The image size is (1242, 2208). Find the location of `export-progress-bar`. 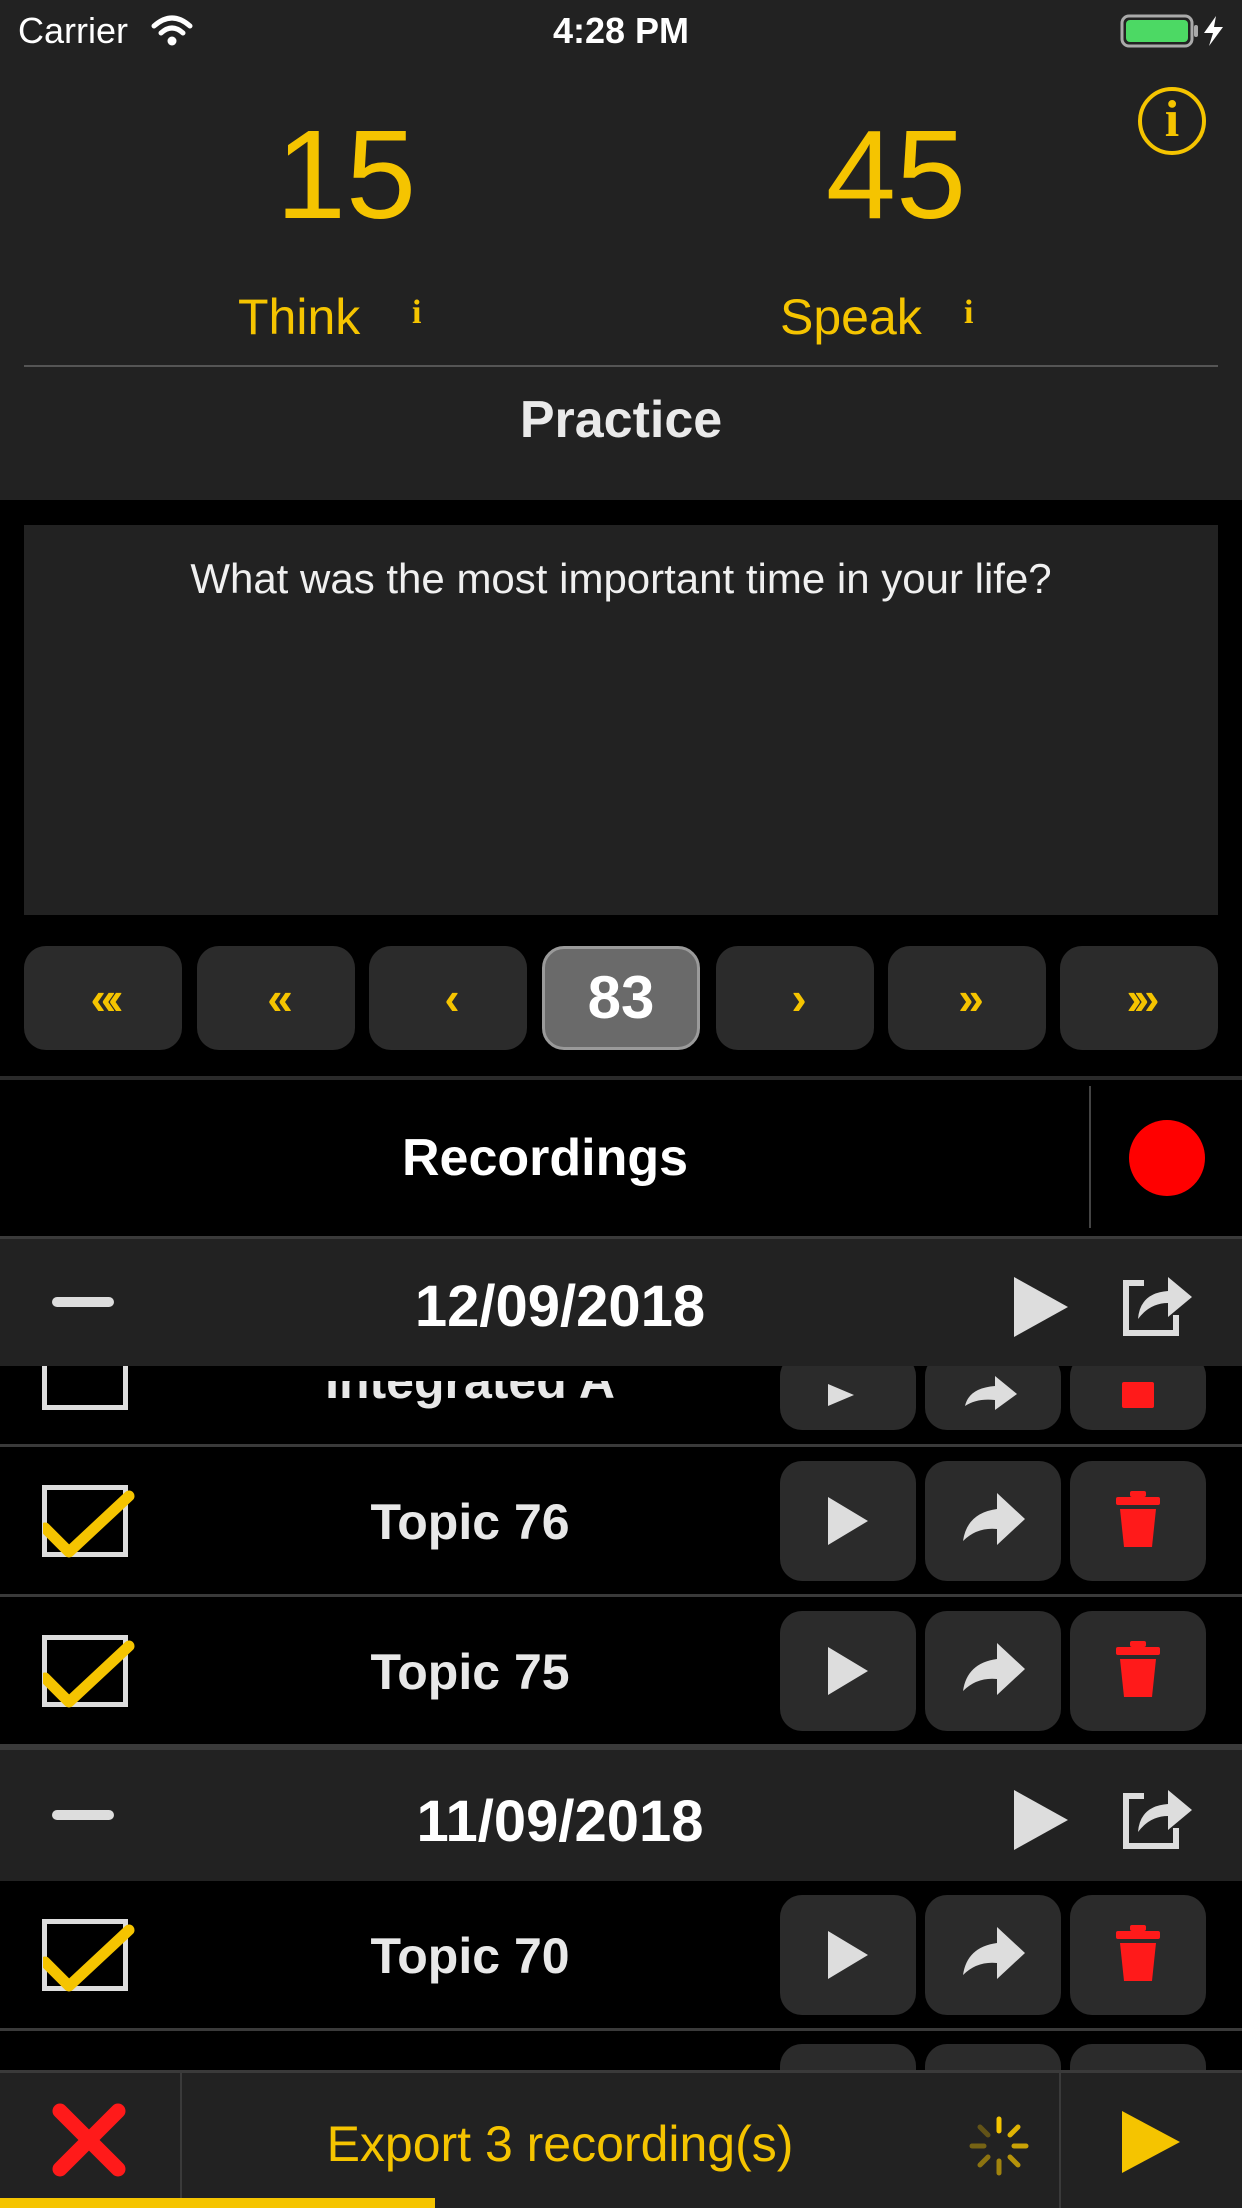

export-progress-bar is located at coordinates (217, 2203).